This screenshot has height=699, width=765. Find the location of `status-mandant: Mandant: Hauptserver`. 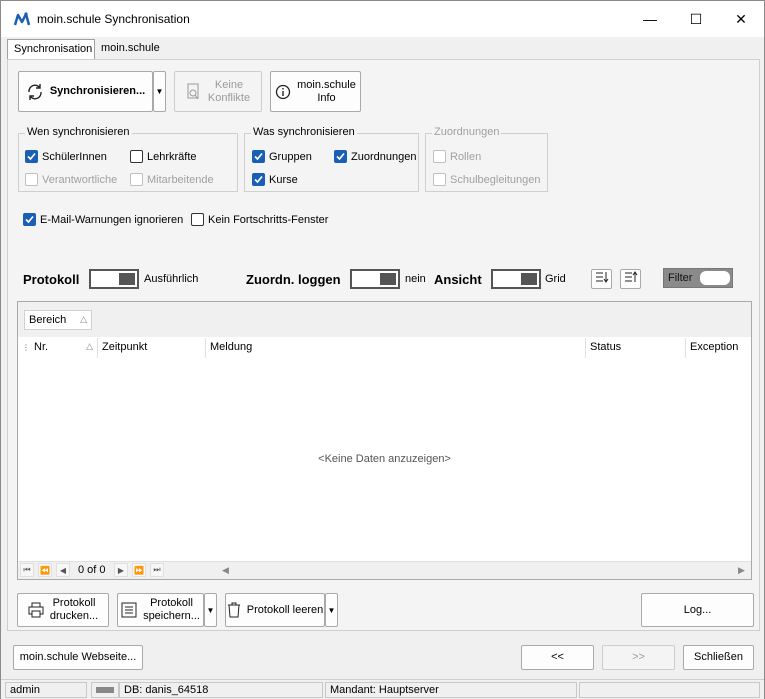

status-mandant: Mandant: Hauptserver is located at coordinates (451, 690).